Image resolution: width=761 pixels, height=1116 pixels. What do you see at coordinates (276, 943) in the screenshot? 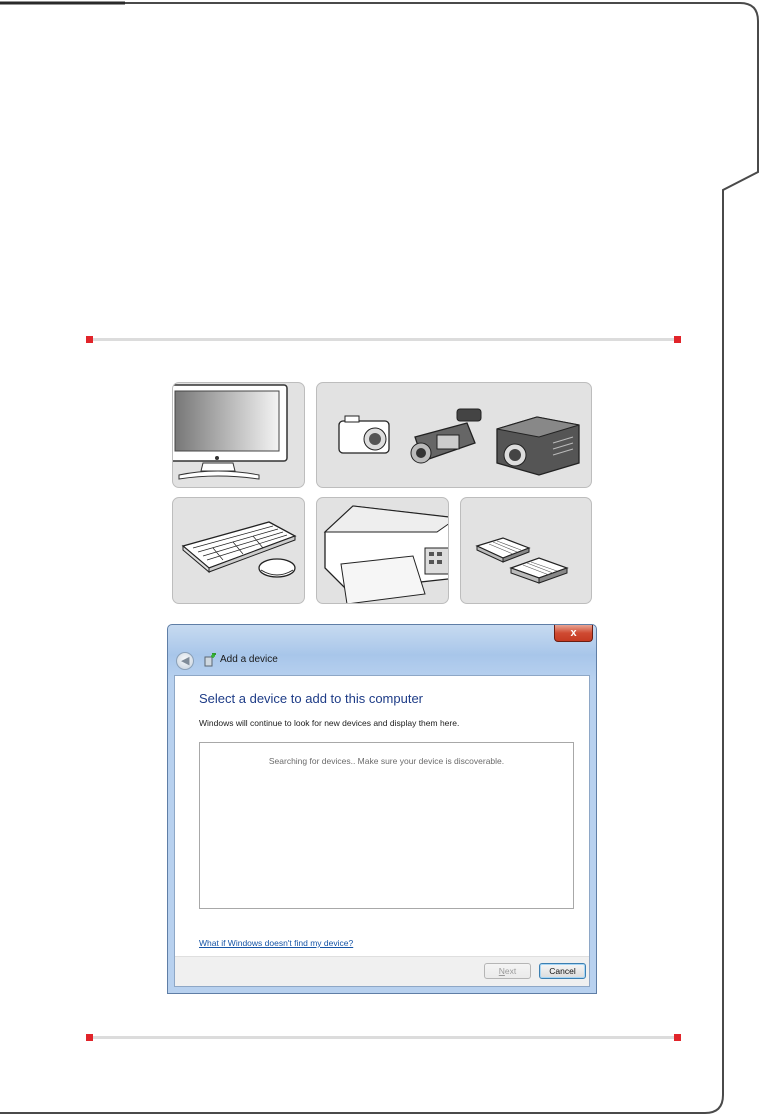
I see `help-link: What if Windows doesn't find my device?` at bounding box center [276, 943].